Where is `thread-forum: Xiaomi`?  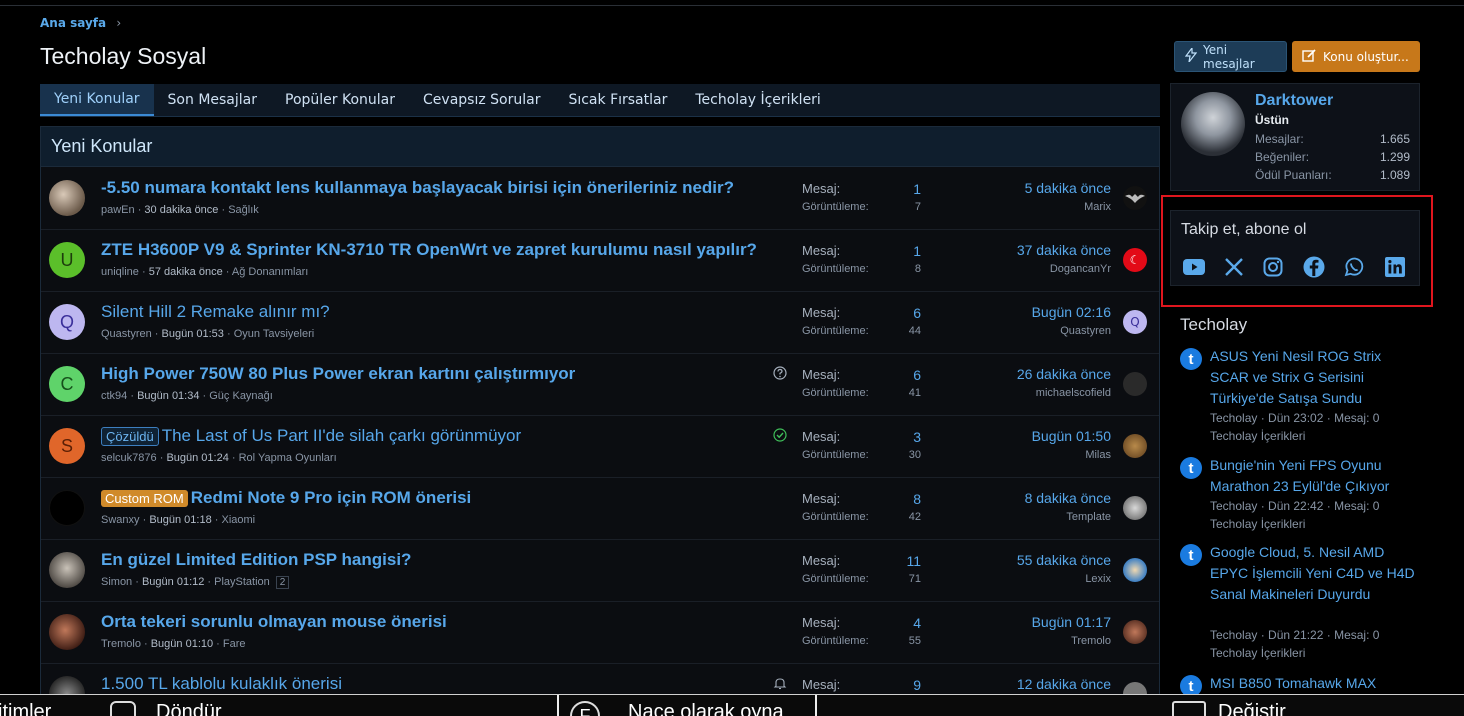 thread-forum: Xiaomi is located at coordinates (238, 520).